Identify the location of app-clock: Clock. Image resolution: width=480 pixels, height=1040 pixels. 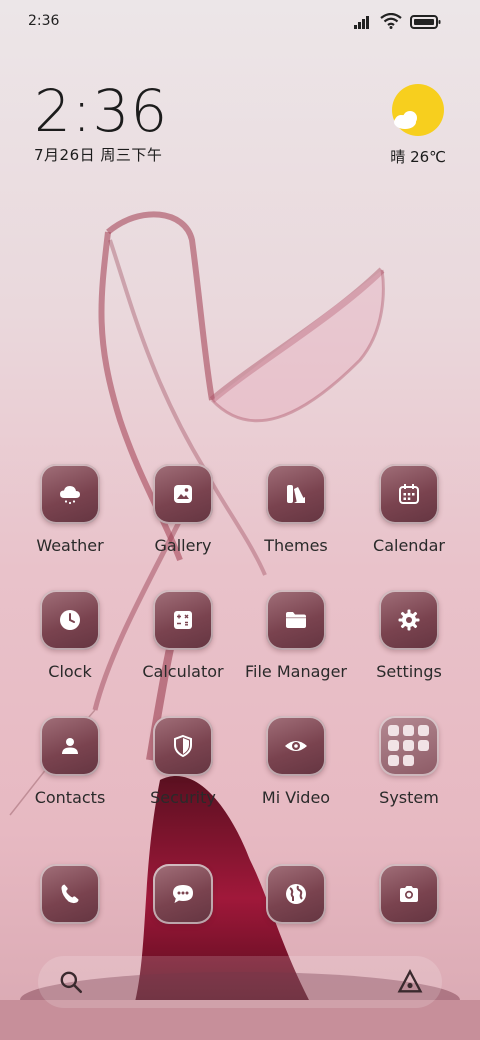
(70, 640).